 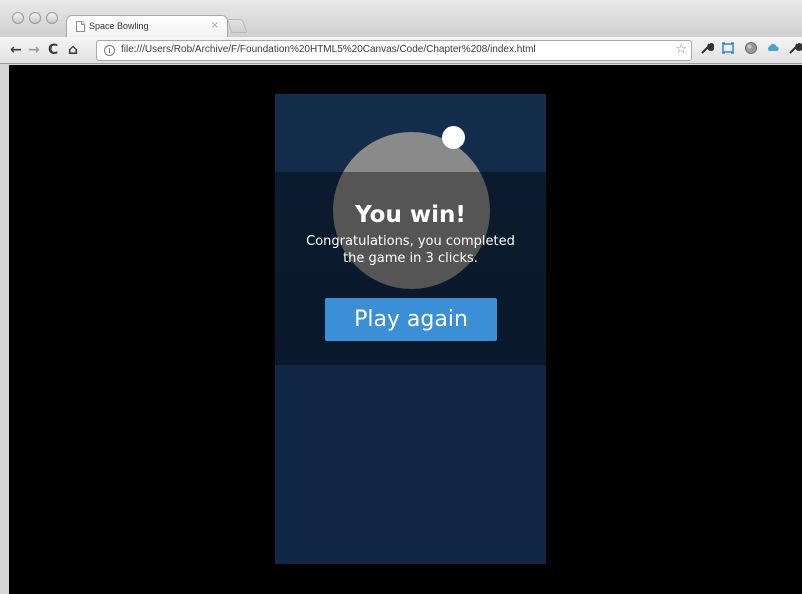 I want to click on minimize-window-button, so click(x=35, y=18).